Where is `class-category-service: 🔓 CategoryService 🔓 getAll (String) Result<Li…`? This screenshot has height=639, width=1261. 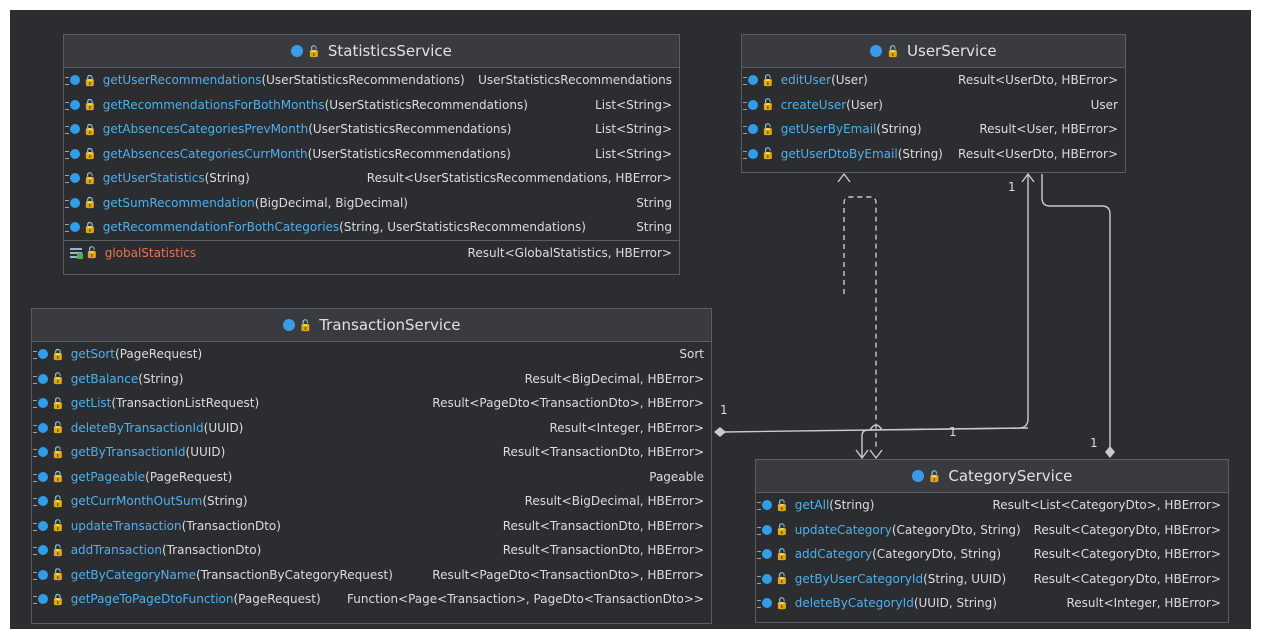 class-category-service: 🔓 CategoryService 🔓 getAll (String) Result<Li… is located at coordinates (992, 541).